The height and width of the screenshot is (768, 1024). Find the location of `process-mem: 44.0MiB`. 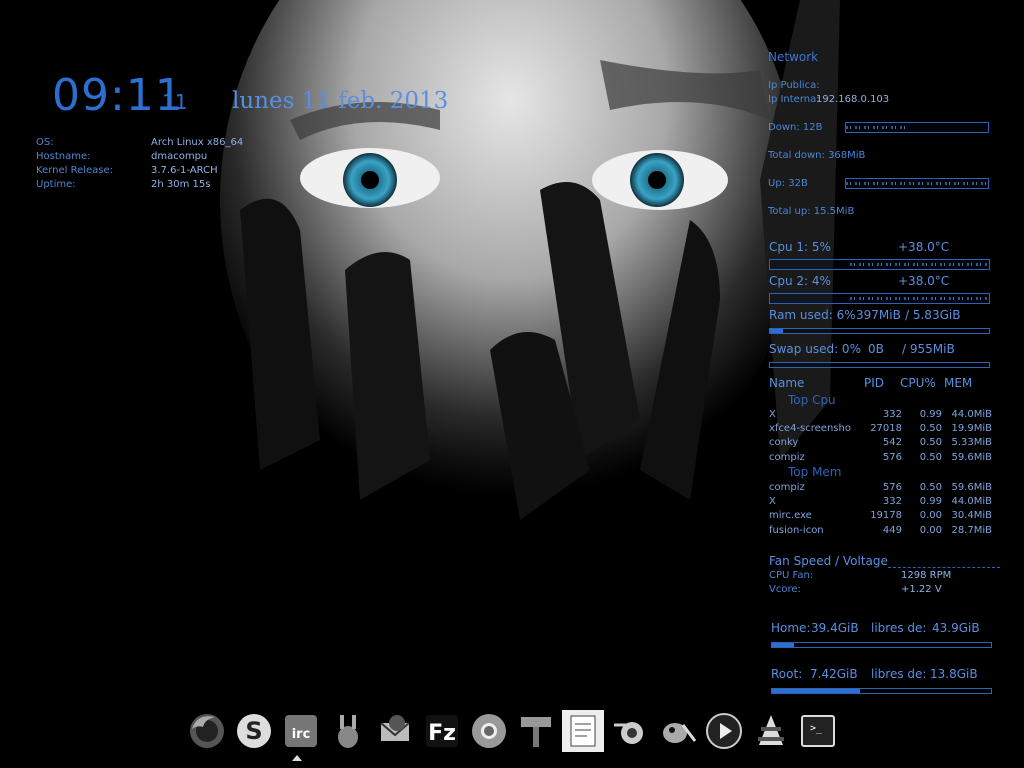

process-mem: 44.0MiB is located at coordinates (971, 501).